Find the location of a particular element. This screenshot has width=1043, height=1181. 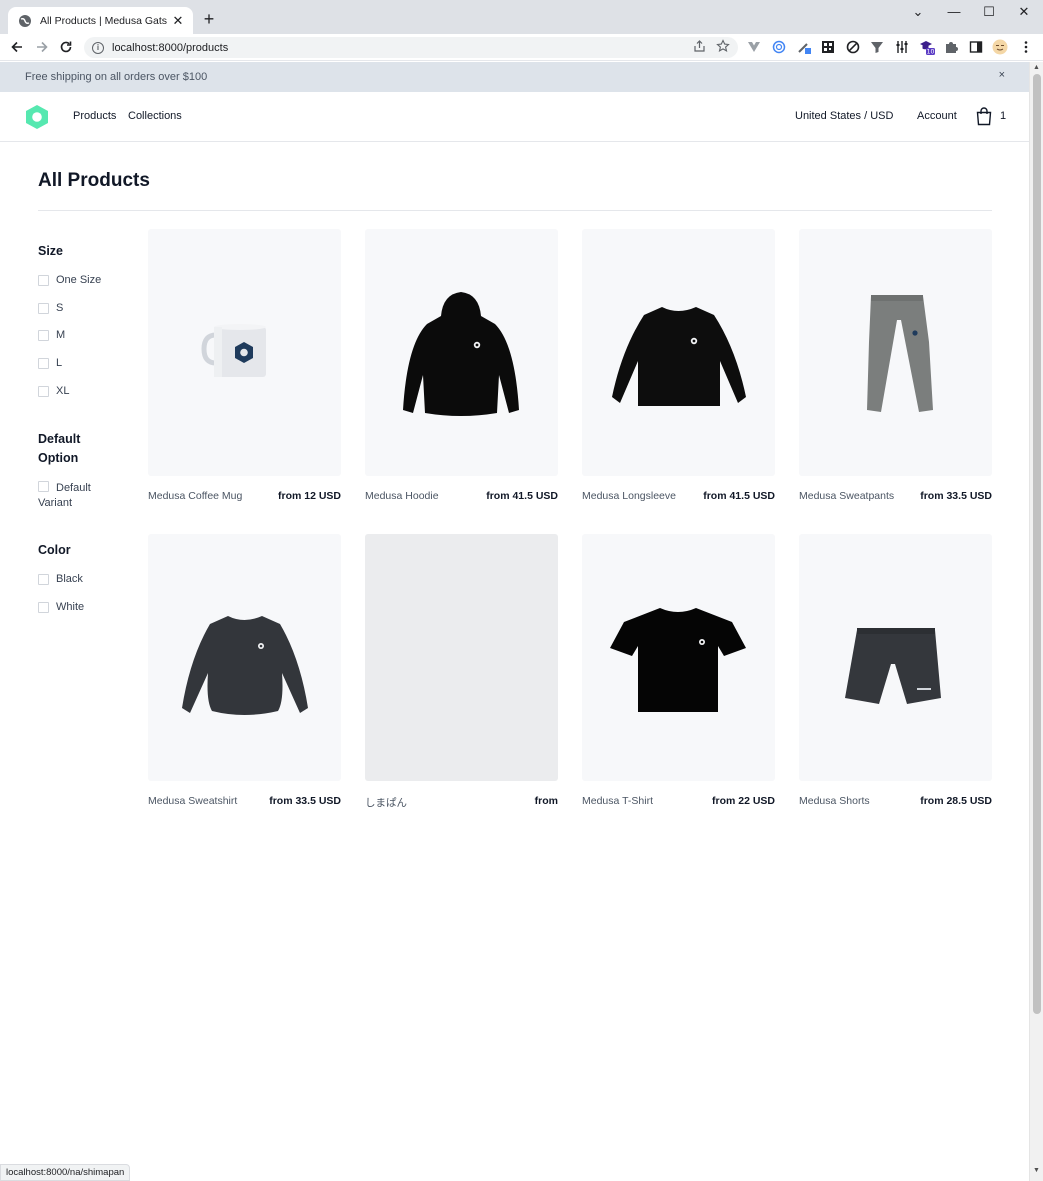

filter-size-title: Size is located at coordinates (51, 251).